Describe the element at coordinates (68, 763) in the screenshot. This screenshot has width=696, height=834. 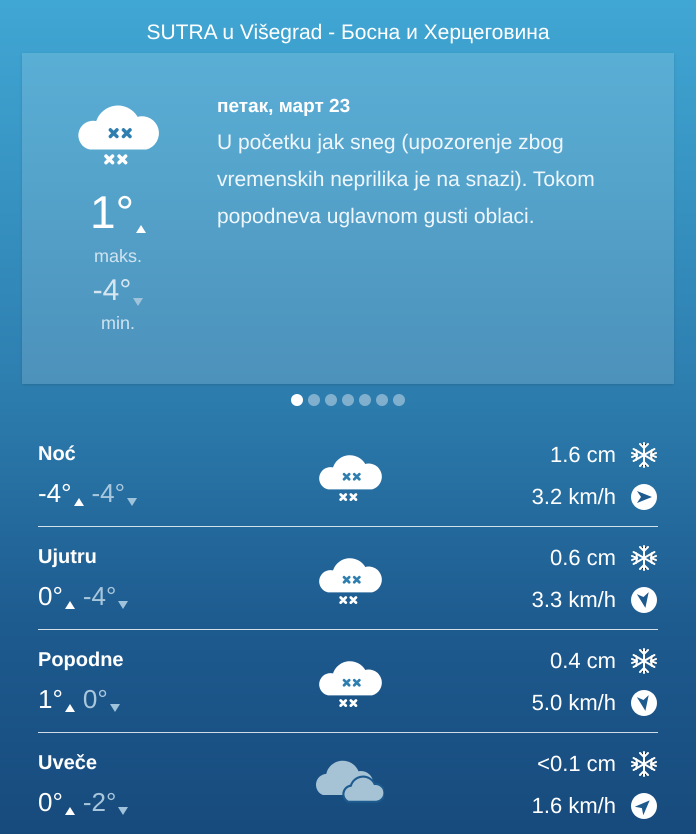
I see `period-name: Uveče` at that location.